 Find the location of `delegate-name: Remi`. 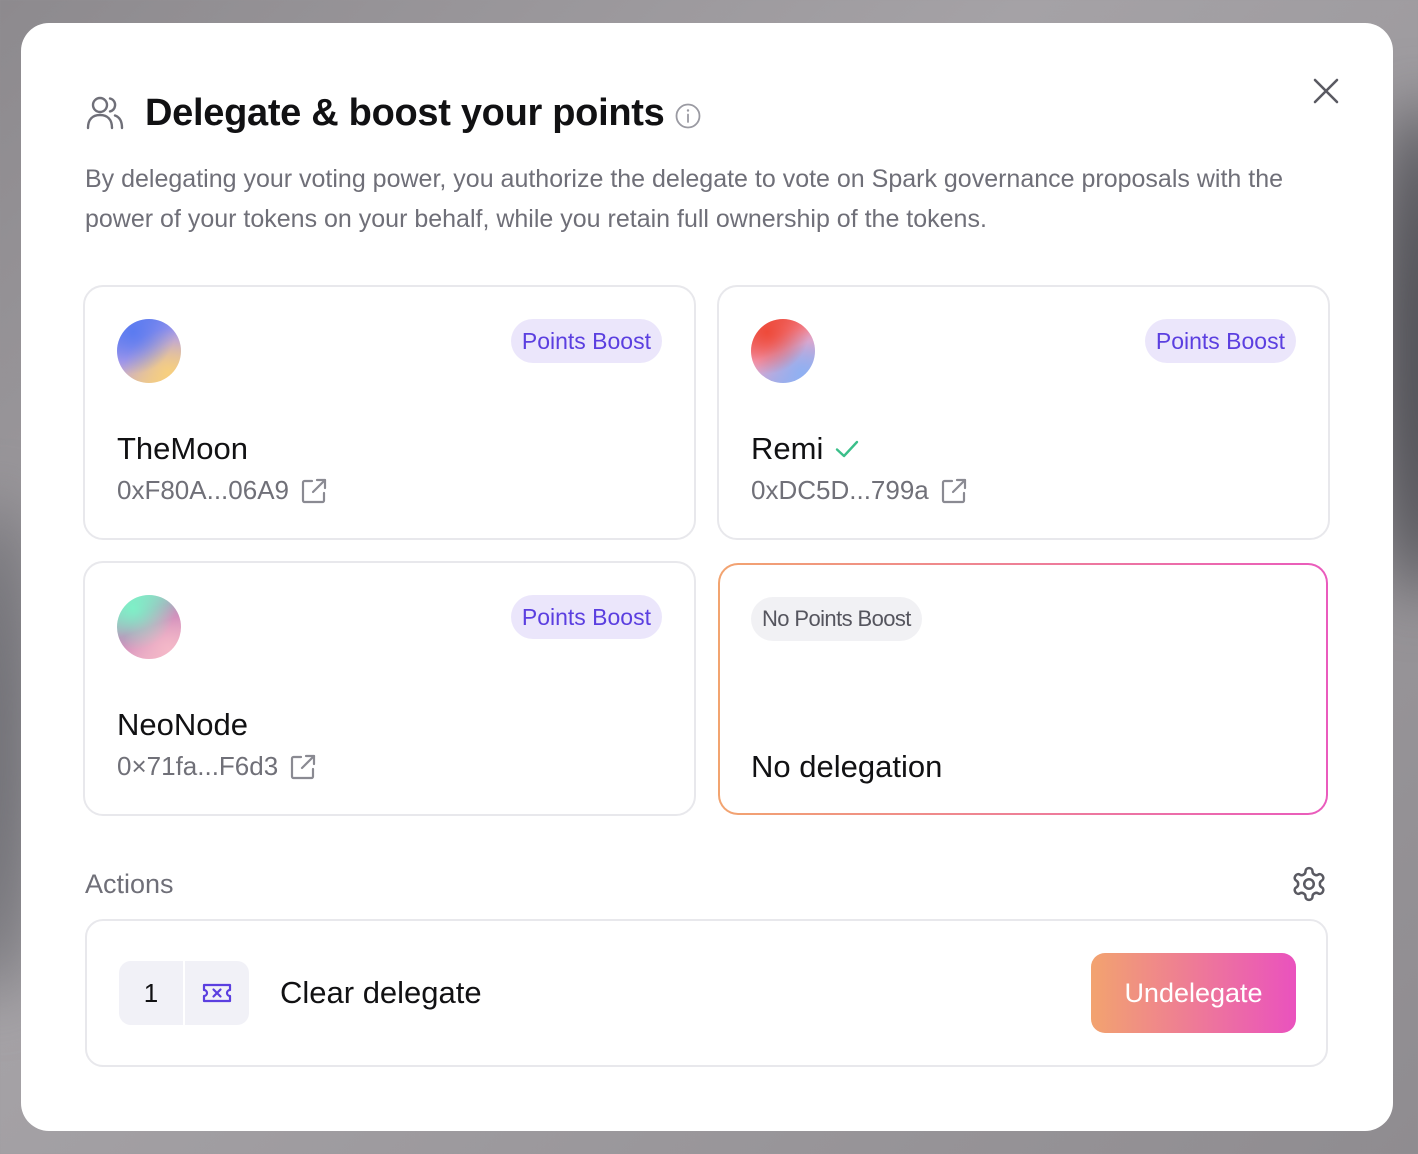

delegate-name: Remi is located at coordinates (806, 449).